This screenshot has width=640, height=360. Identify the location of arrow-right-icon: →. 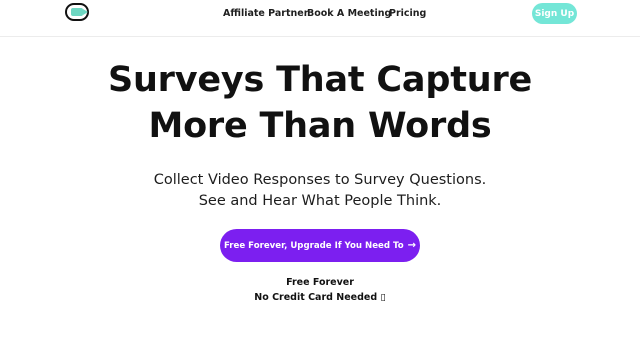
(412, 245).